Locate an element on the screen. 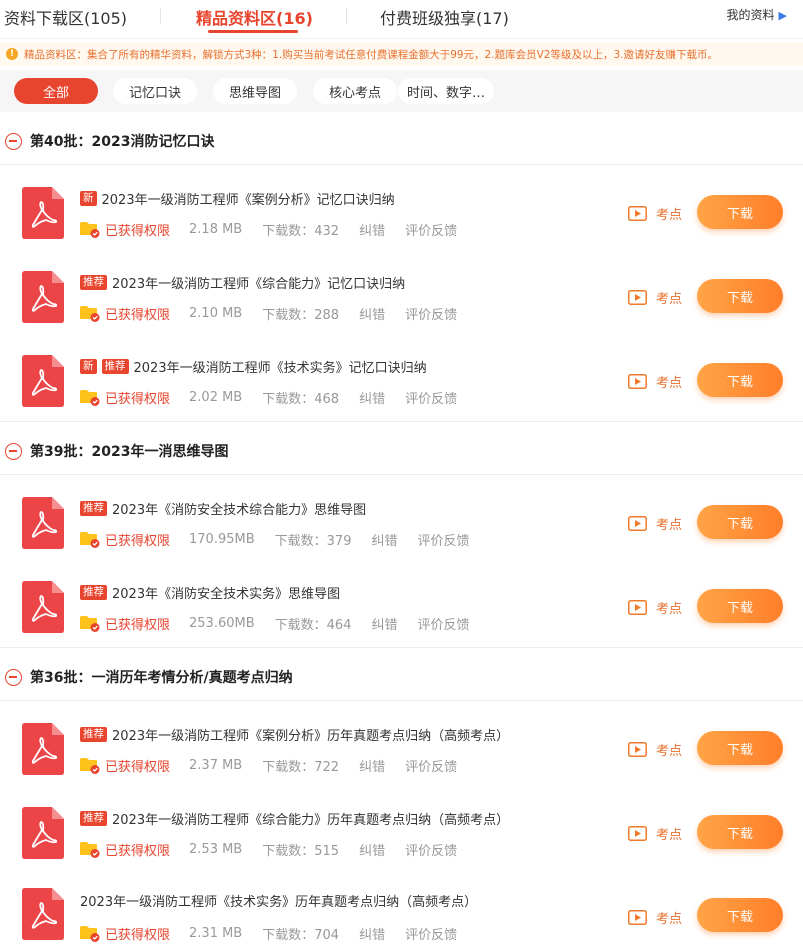  item-title-row: 推荐 2023年《消防安全技术实务》思维导图 is located at coordinates (210, 592).